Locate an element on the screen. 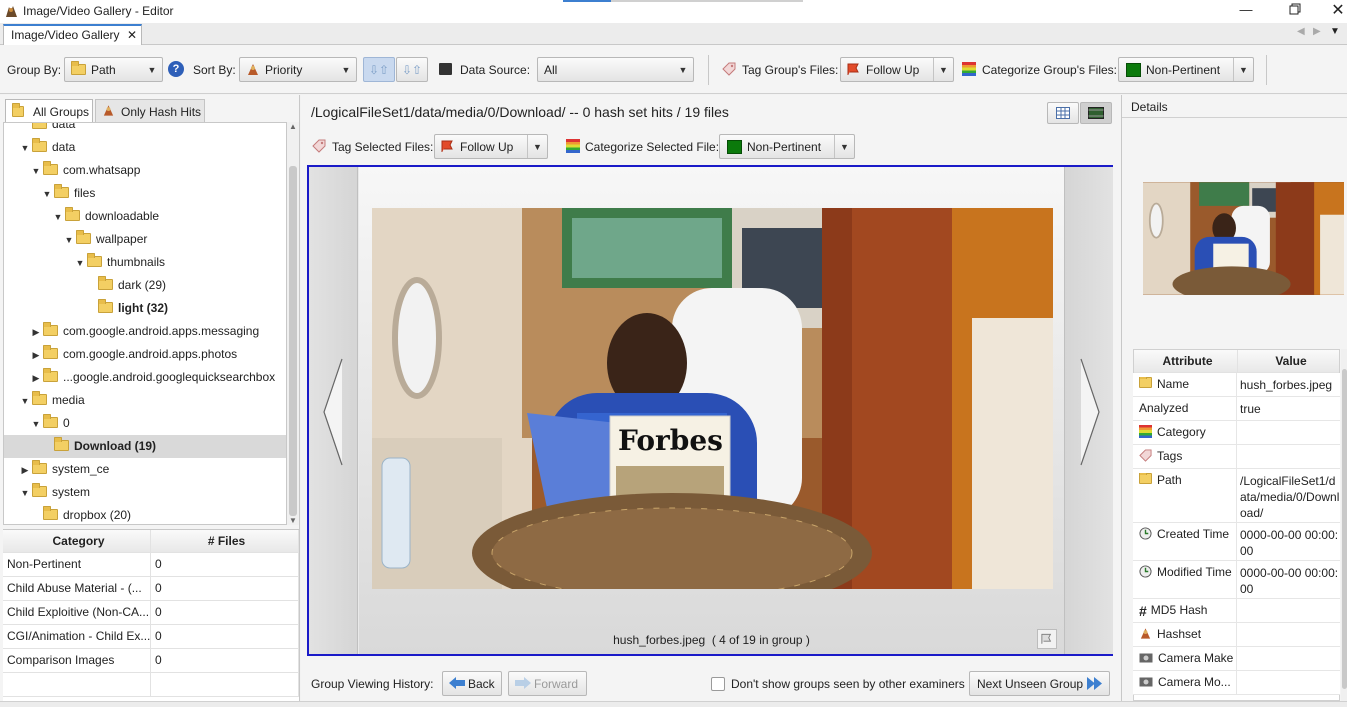  tree-row: ▼ downloadable is located at coordinates (145, 216).